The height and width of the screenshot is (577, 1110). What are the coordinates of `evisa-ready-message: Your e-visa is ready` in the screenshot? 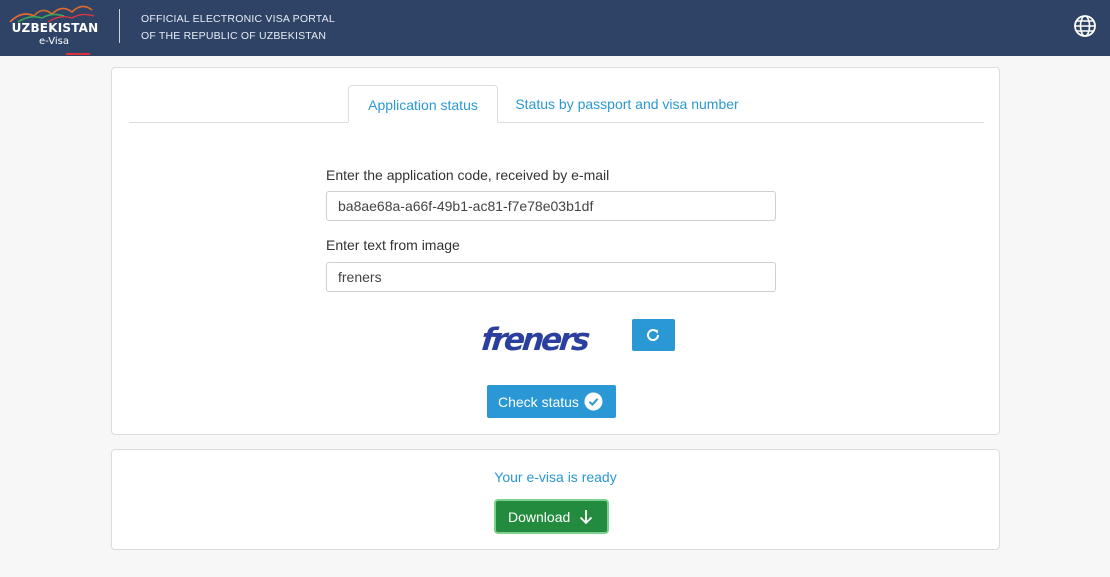 It's located at (555, 477).